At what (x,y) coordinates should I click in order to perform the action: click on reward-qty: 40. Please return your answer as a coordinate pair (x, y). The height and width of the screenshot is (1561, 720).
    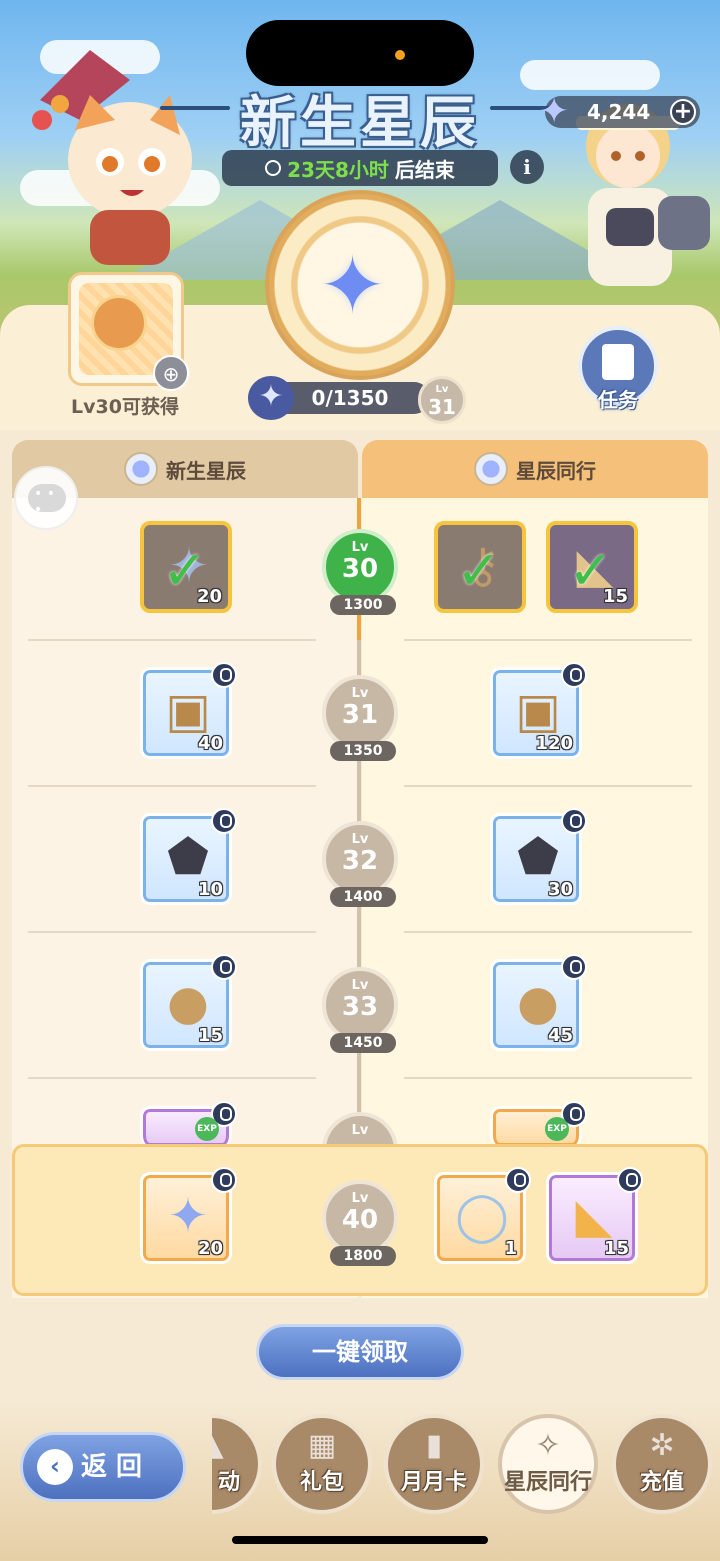
    Looking at the image, I should click on (210, 743).